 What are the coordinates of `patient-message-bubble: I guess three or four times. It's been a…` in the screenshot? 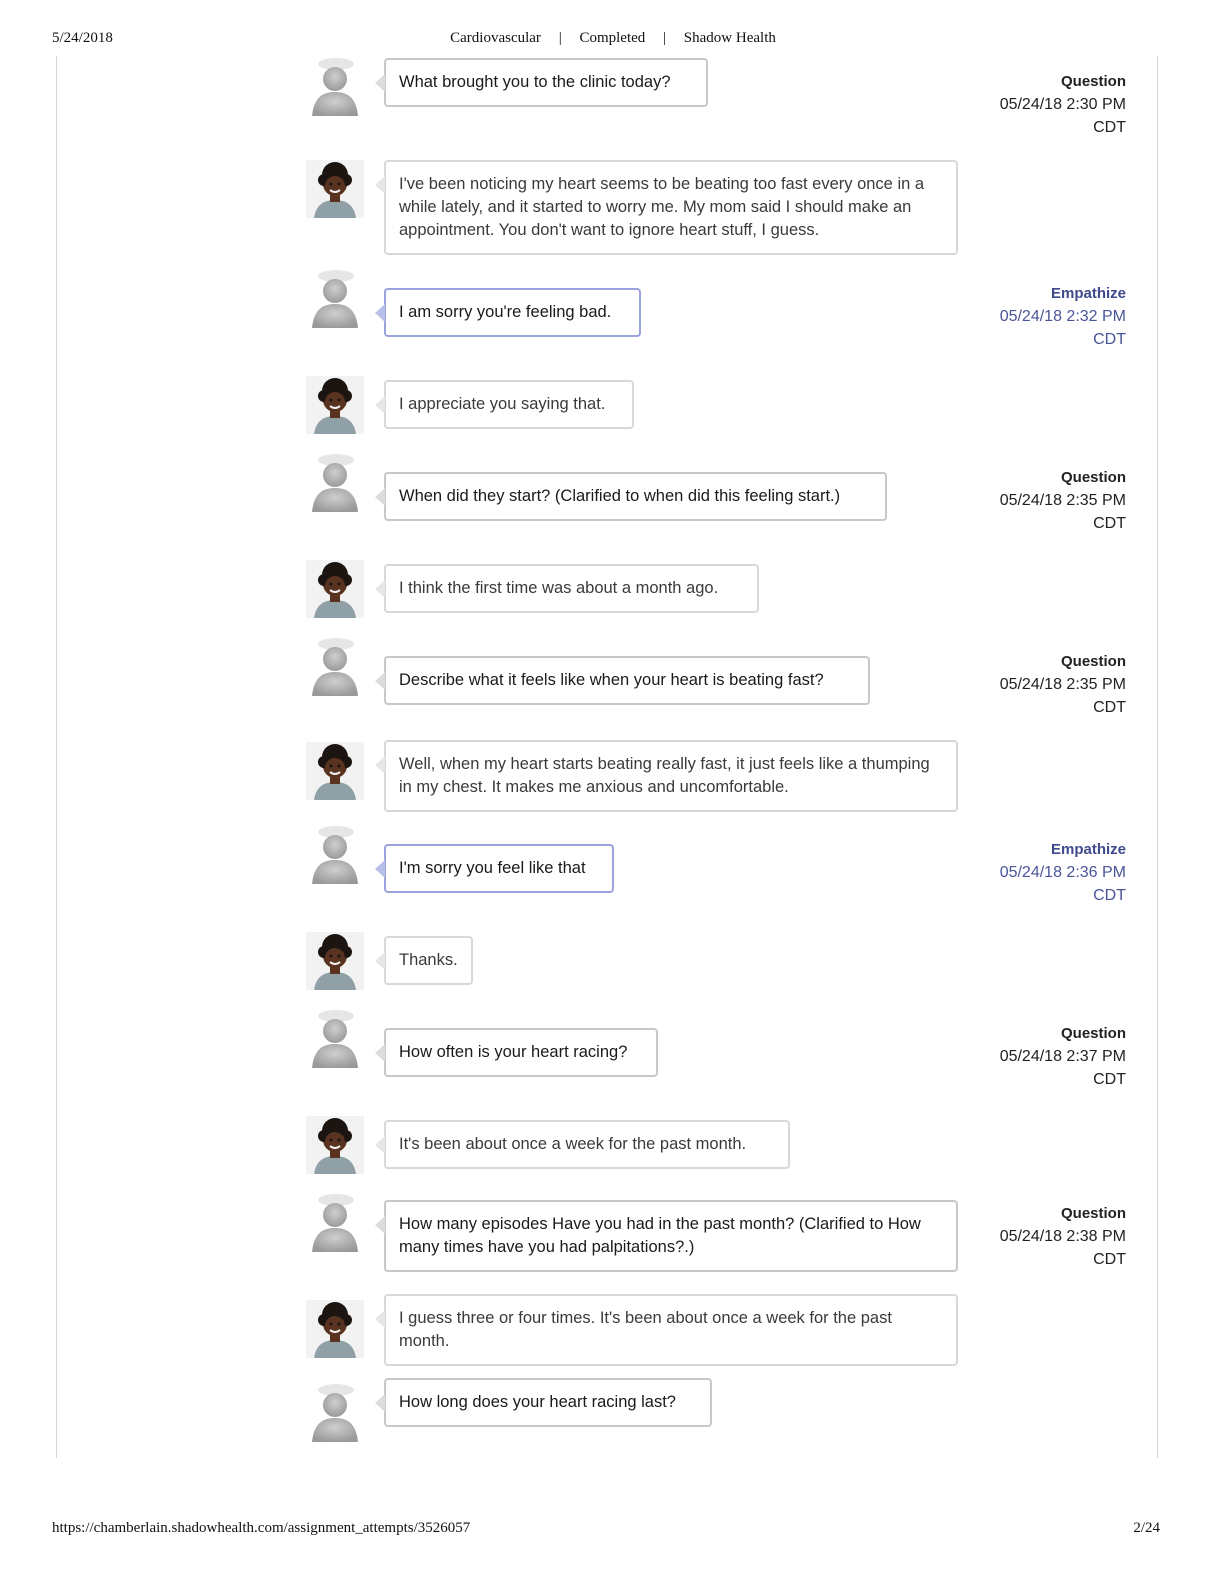 It's located at (666, 1330).